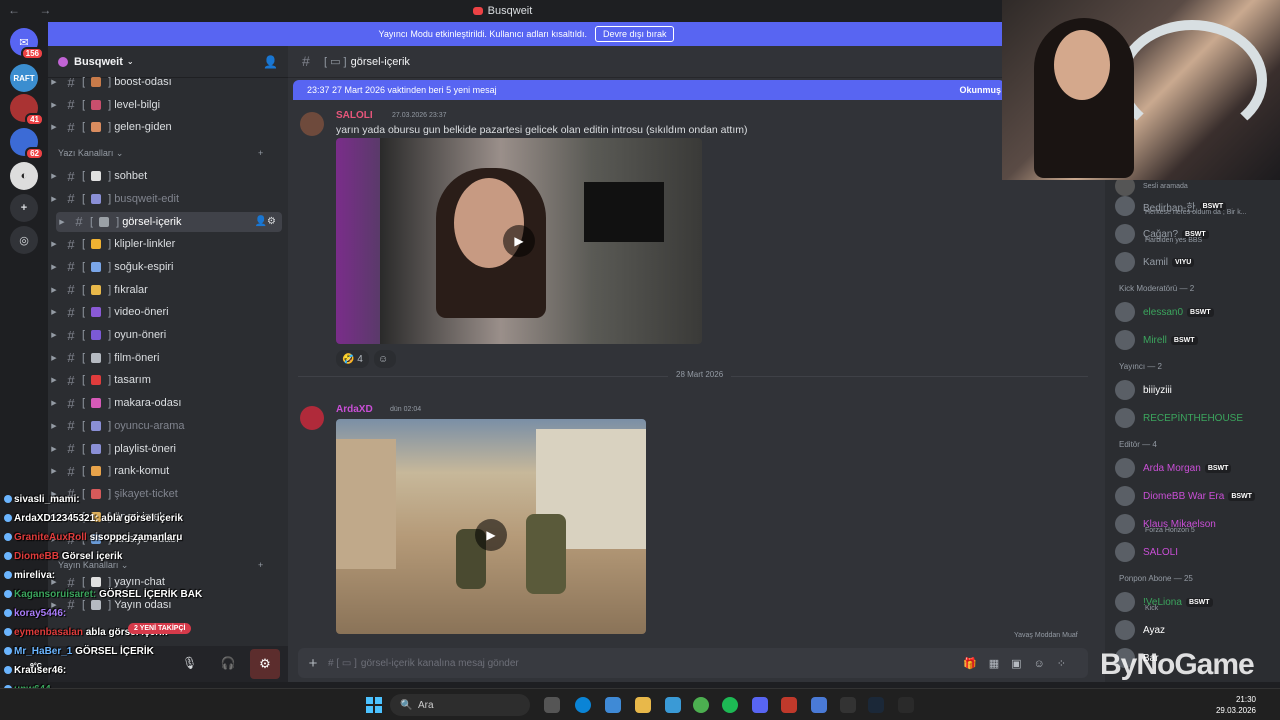 This screenshot has height=720, width=1280. What do you see at coordinates (166, 449) in the screenshot?
I see `channel-playlist-öneri: ▶ #[] playlist-öneri` at bounding box center [166, 449].